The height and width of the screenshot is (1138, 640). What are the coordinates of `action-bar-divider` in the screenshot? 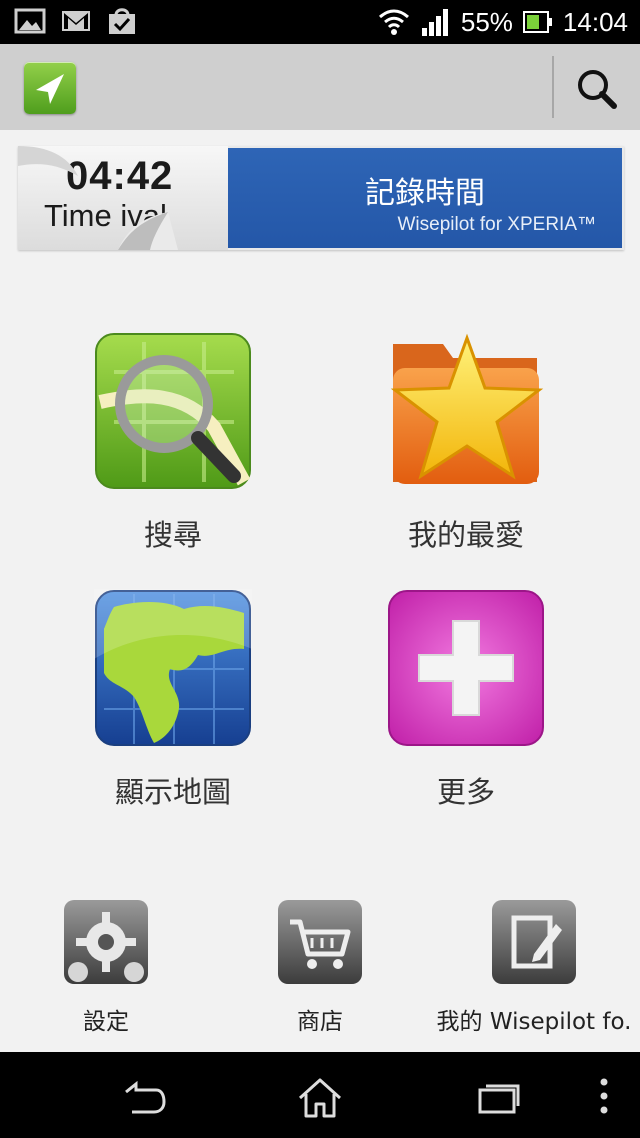 It's located at (553, 87).